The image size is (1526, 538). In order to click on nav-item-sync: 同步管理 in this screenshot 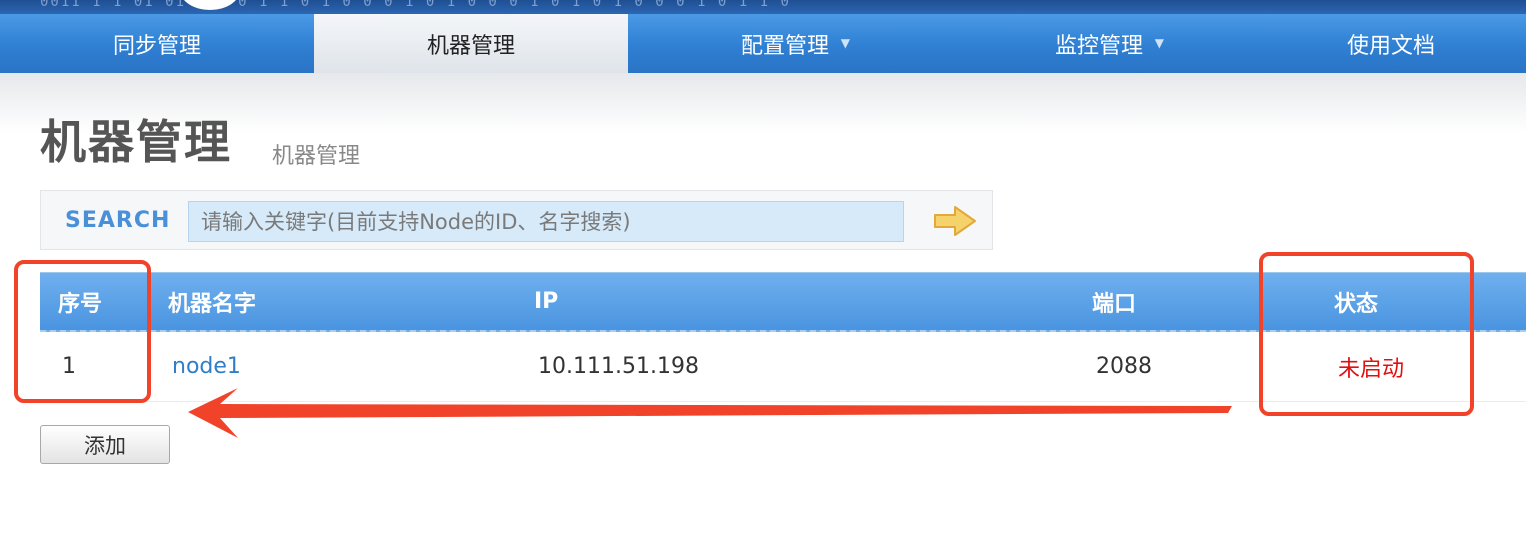, I will do `click(157, 43)`.